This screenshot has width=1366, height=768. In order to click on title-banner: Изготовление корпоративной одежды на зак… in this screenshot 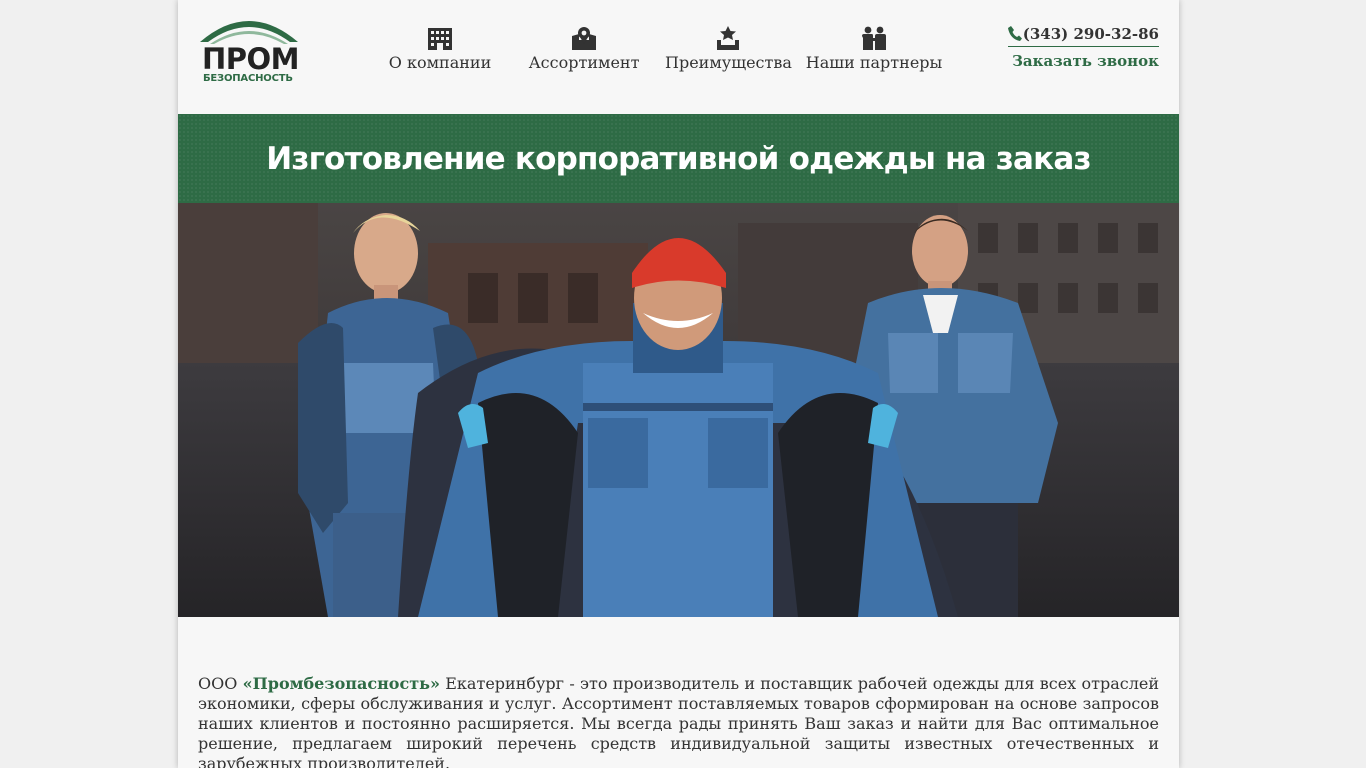, I will do `click(678, 158)`.